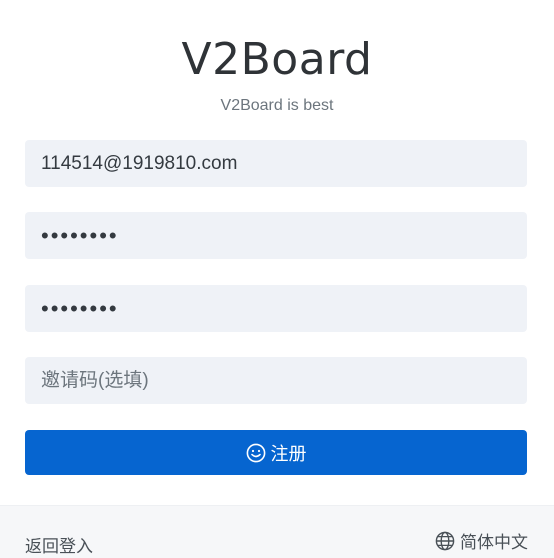 Image resolution: width=554 pixels, height=558 pixels. I want to click on back-to-login-link: 返回登入, so click(59, 544).